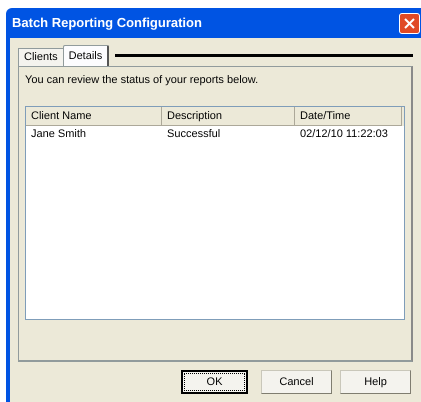  I want to click on dialog-button: OK, so click(214, 382).